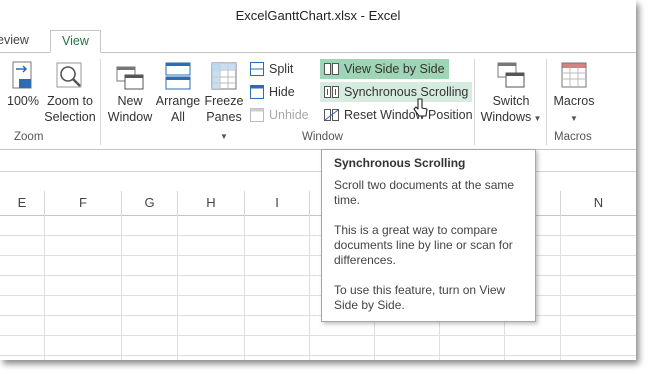 The width and height of the screenshot is (650, 374). Describe the element at coordinates (574, 75) in the screenshot. I see `macros-icon` at that location.